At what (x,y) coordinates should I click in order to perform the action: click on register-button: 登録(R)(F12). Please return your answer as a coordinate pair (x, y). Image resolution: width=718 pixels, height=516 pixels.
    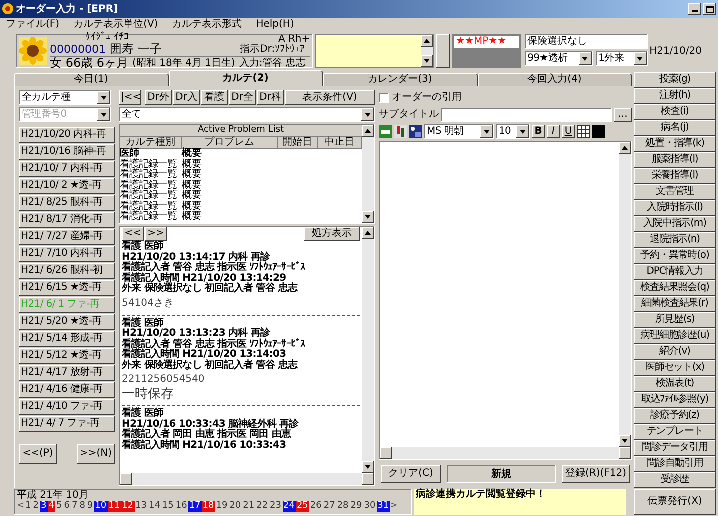
    Looking at the image, I should click on (596, 474).